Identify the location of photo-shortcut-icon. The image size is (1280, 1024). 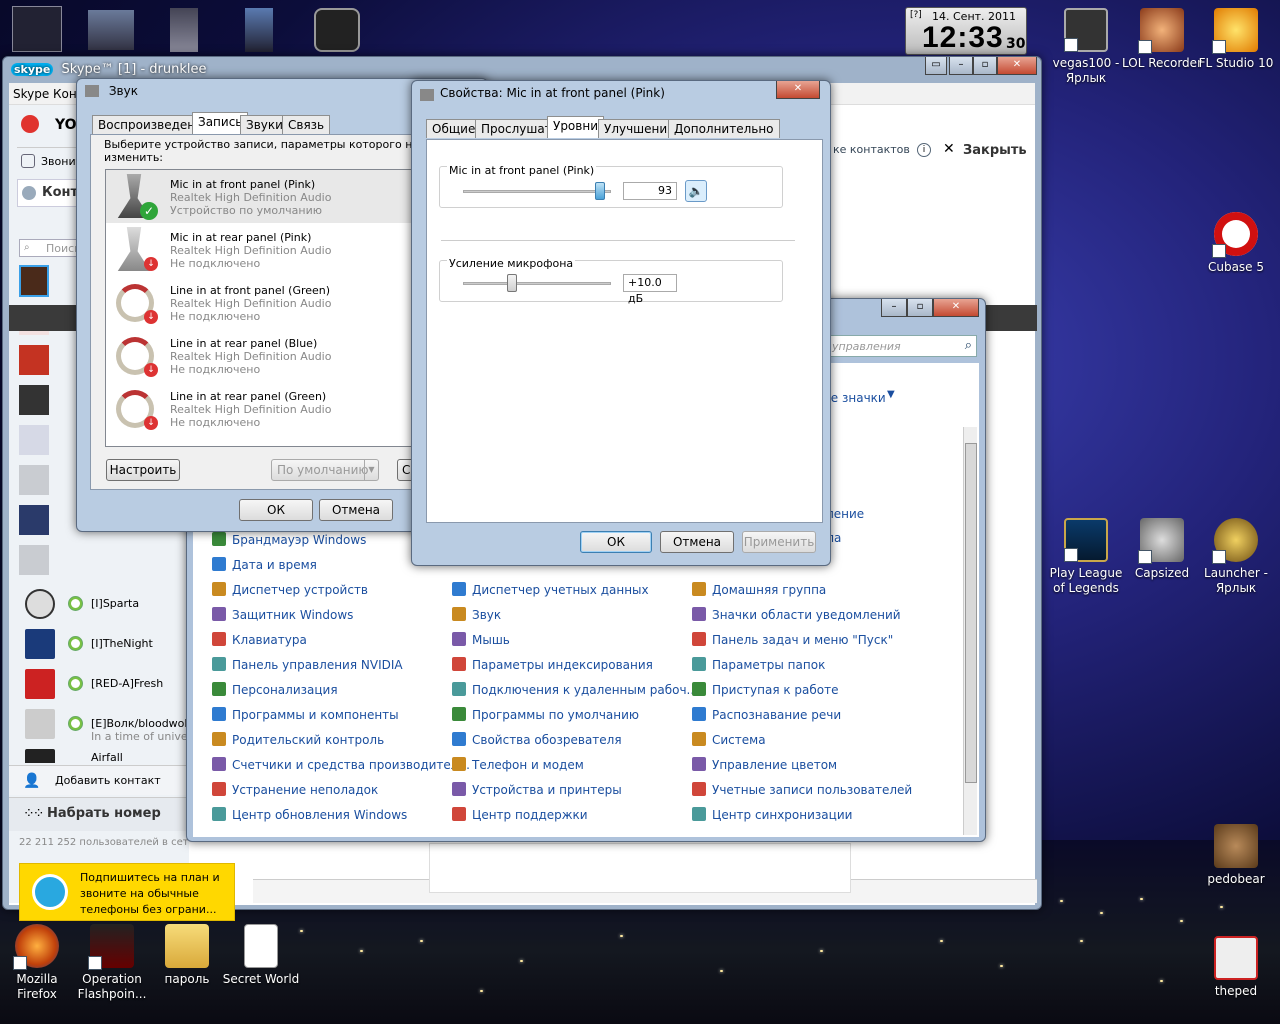
(111, 30).